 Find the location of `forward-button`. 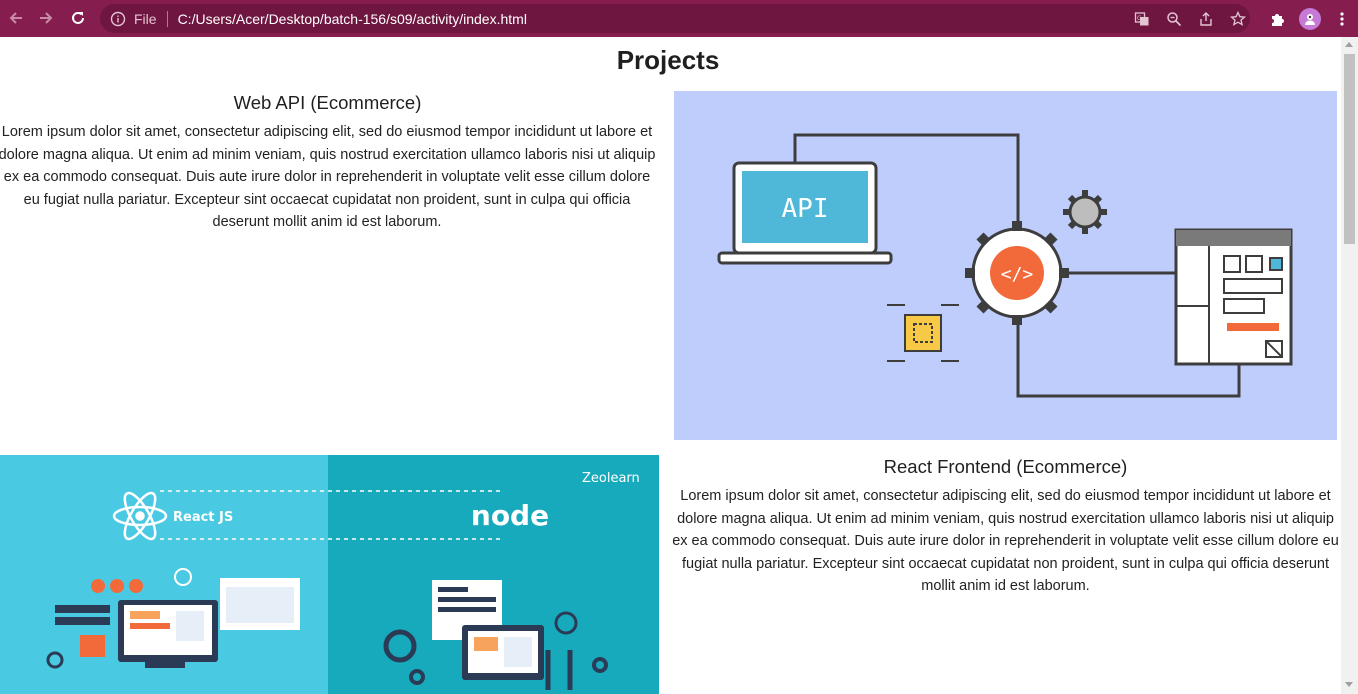

forward-button is located at coordinates (46, 18).